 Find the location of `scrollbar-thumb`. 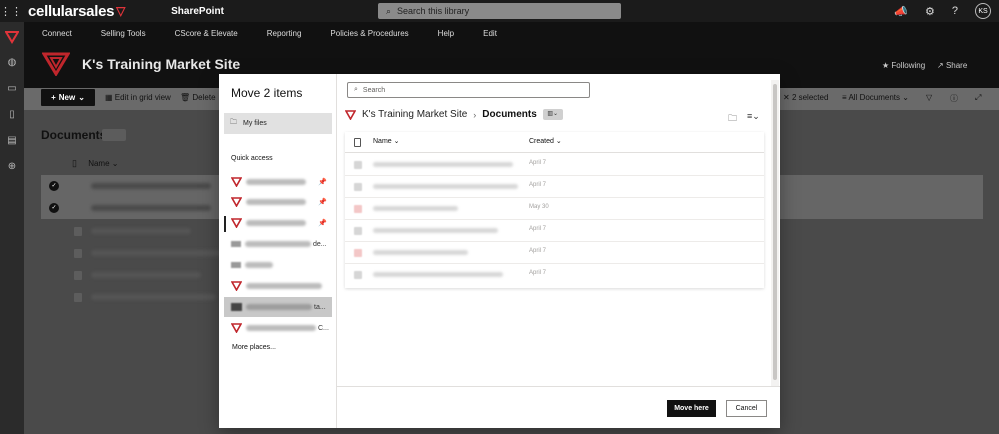

scrollbar-thumb is located at coordinates (775, 232).